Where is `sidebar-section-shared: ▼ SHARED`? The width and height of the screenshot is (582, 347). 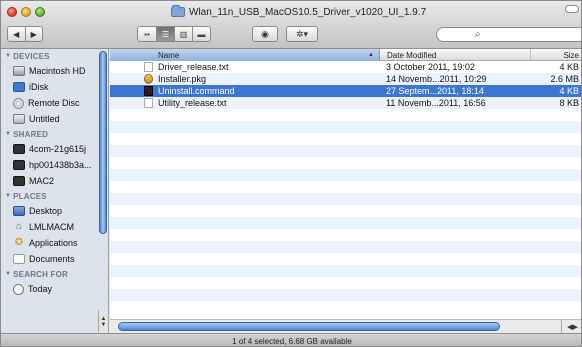 sidebar-section-shared: ▼ SHARED is located at coordinates (54, 134).